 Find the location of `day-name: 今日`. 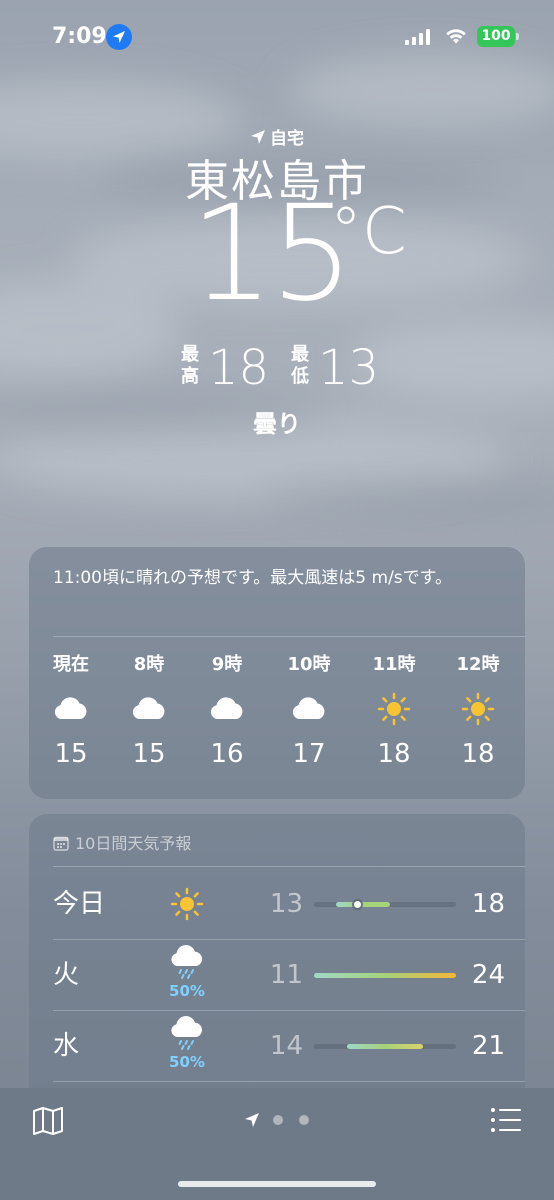

day-name: 今日 is located at coordinates (79, 904).